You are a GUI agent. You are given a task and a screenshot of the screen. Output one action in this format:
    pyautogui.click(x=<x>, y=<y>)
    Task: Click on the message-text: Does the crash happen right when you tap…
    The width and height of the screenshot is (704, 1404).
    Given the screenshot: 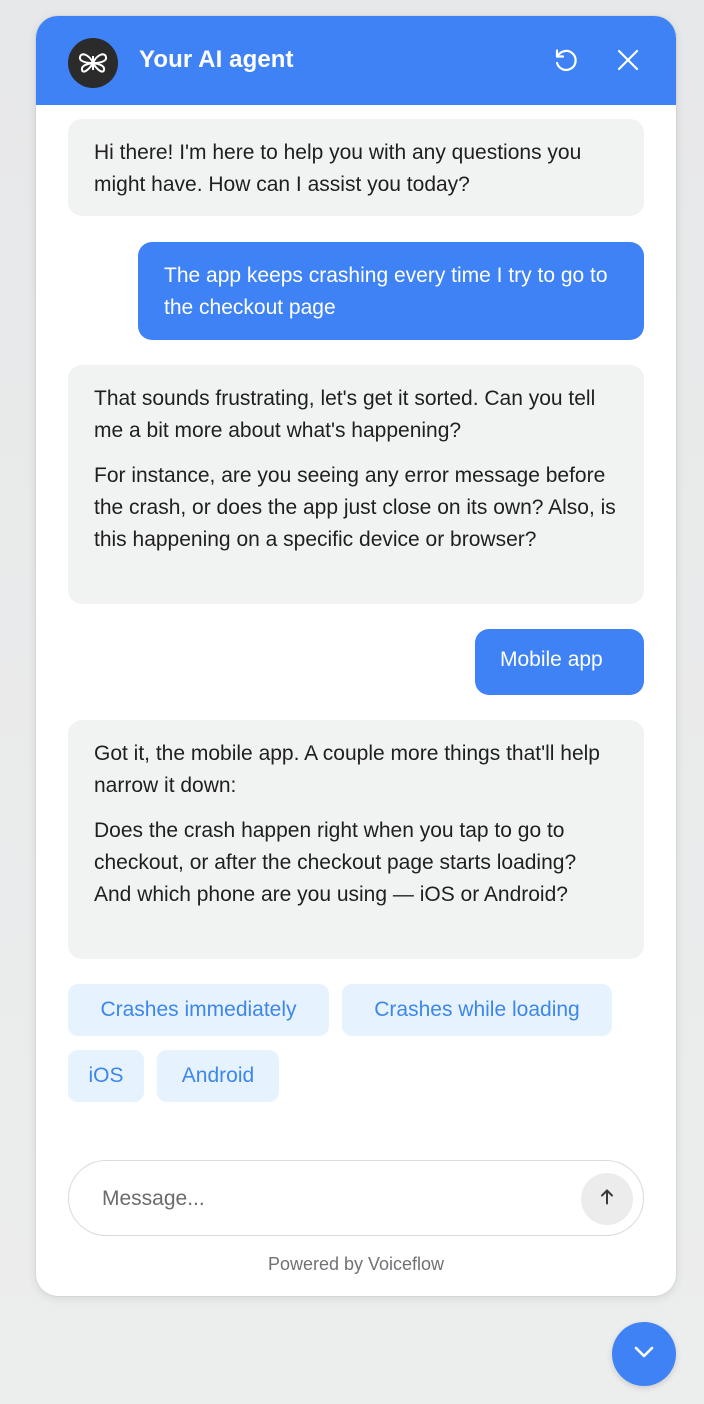 What is the action you would take?
    pyautogui.click(x=335, y=862)
    